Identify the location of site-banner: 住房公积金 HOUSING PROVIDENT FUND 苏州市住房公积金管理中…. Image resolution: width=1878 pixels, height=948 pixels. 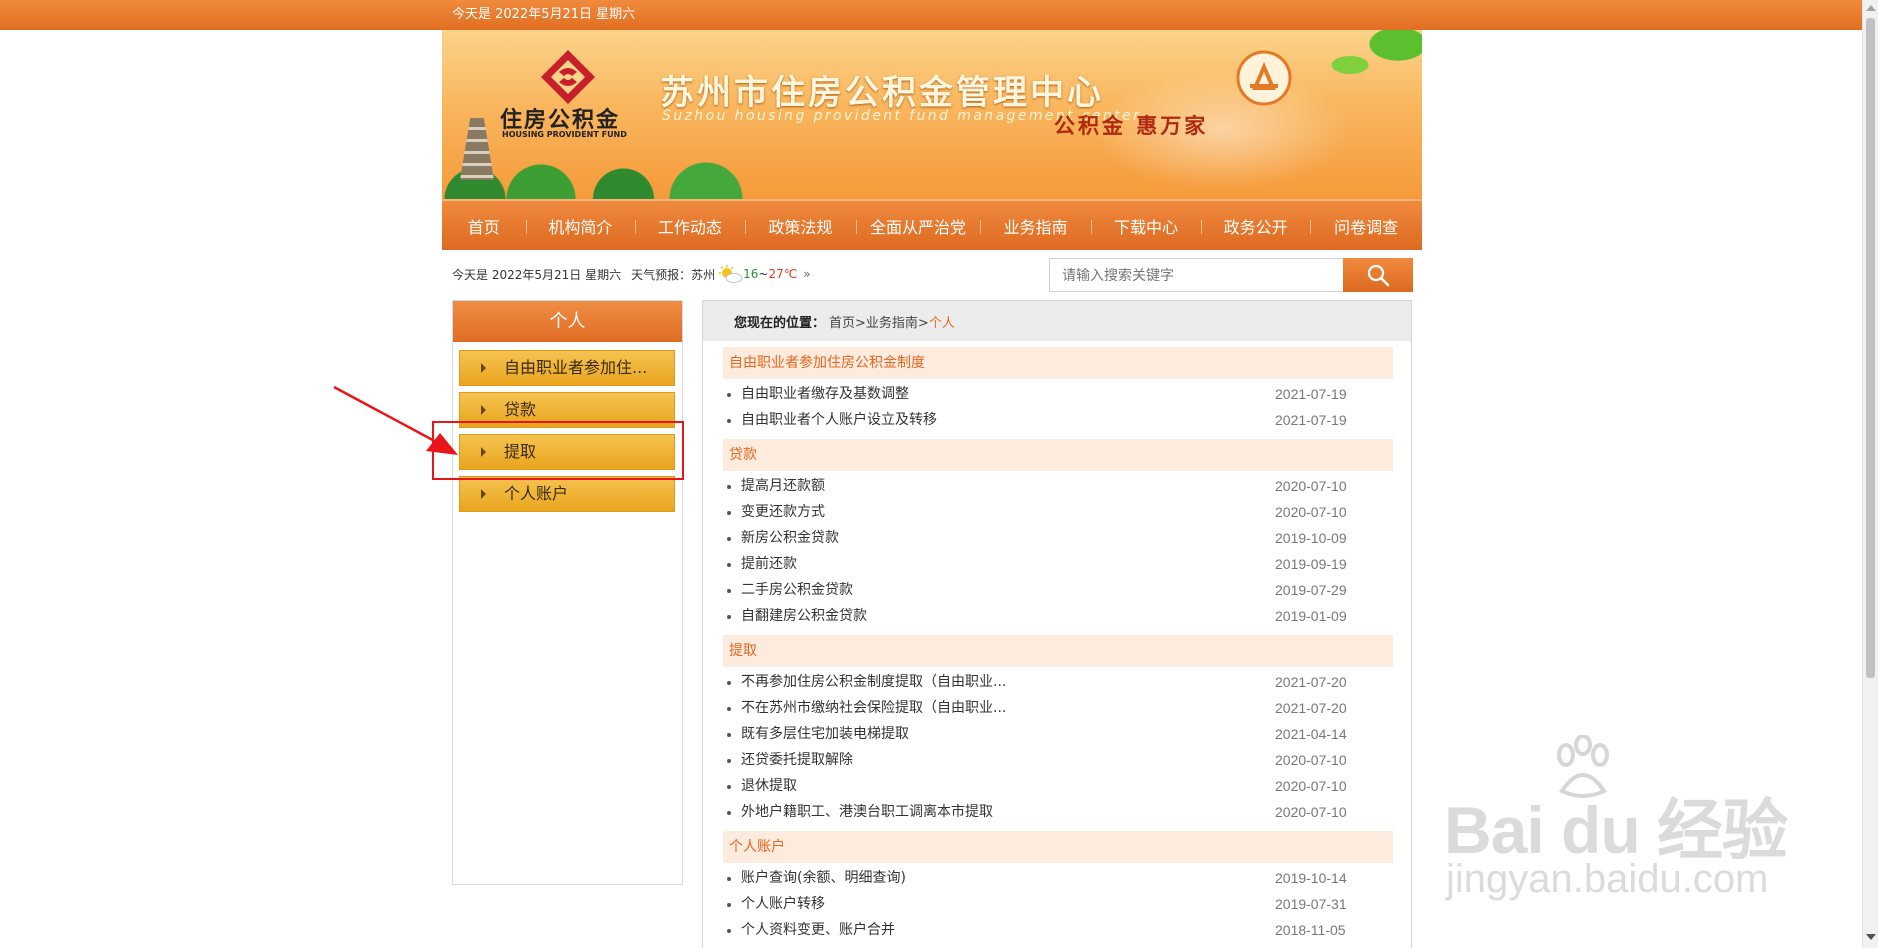
(932, 114).